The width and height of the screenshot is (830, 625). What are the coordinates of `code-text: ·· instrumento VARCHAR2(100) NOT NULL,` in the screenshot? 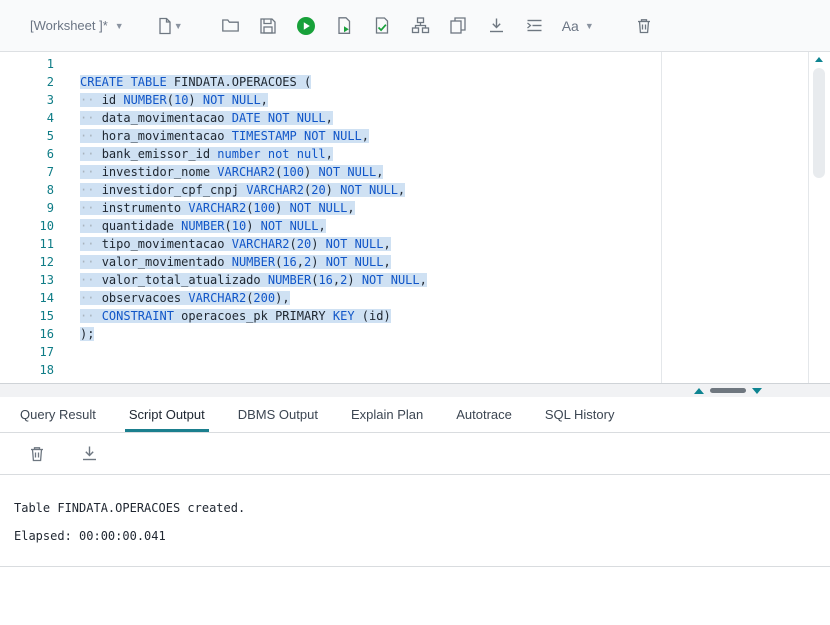 It's located at (217, 208).